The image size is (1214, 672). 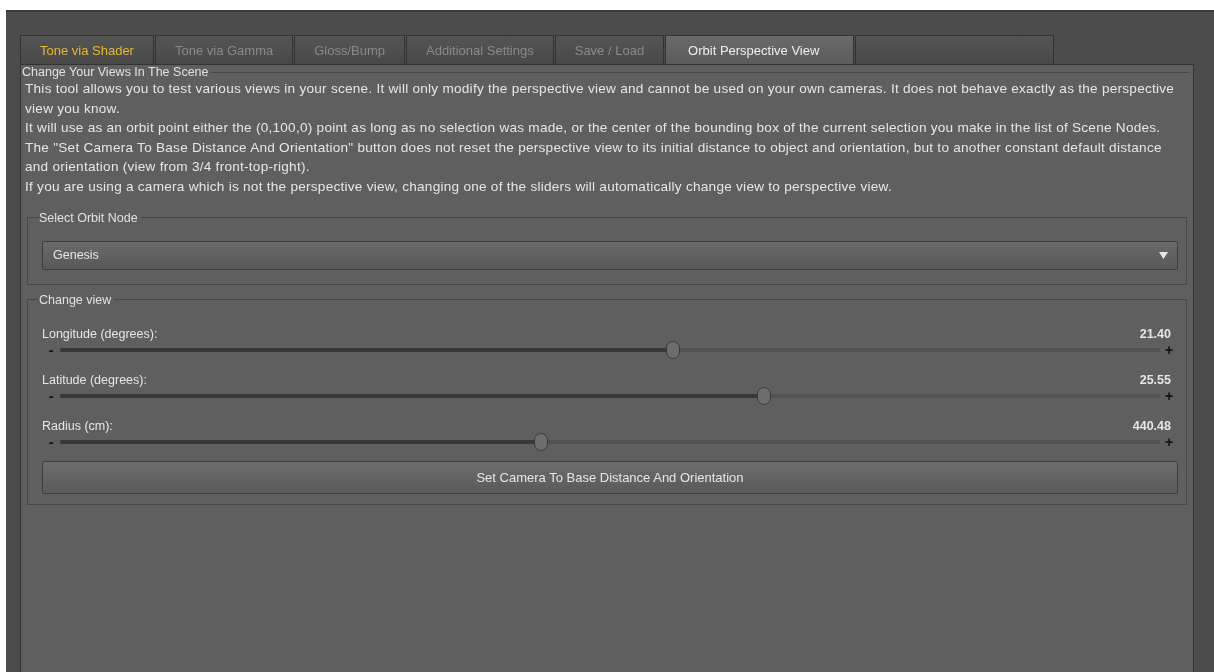 I want to click on group-title: Select Orbit Node, so click(x=89, y=217).